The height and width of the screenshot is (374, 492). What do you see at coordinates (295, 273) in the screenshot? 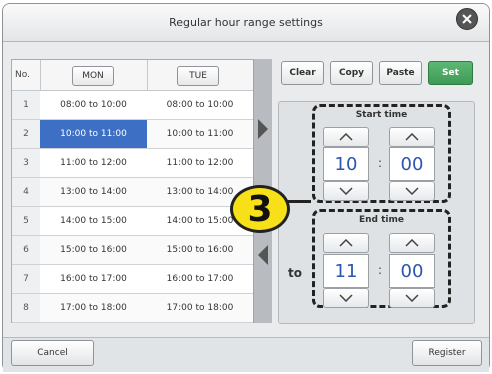
I see `end-time-prefix: to` at bounding box center [295, 273].